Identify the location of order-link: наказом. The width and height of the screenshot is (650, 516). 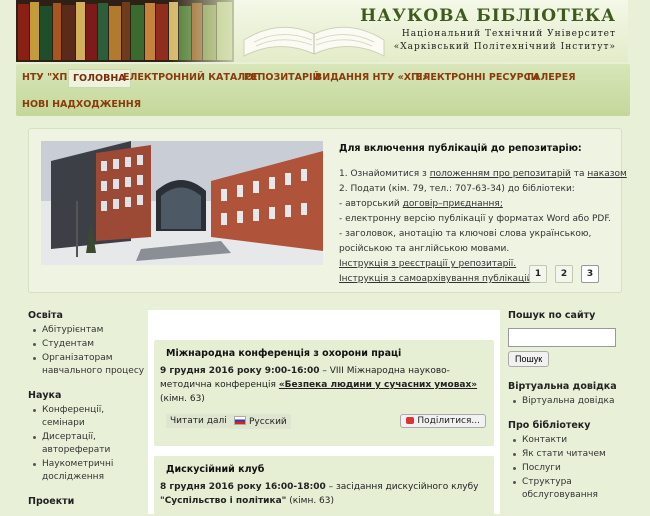
(606, 174).